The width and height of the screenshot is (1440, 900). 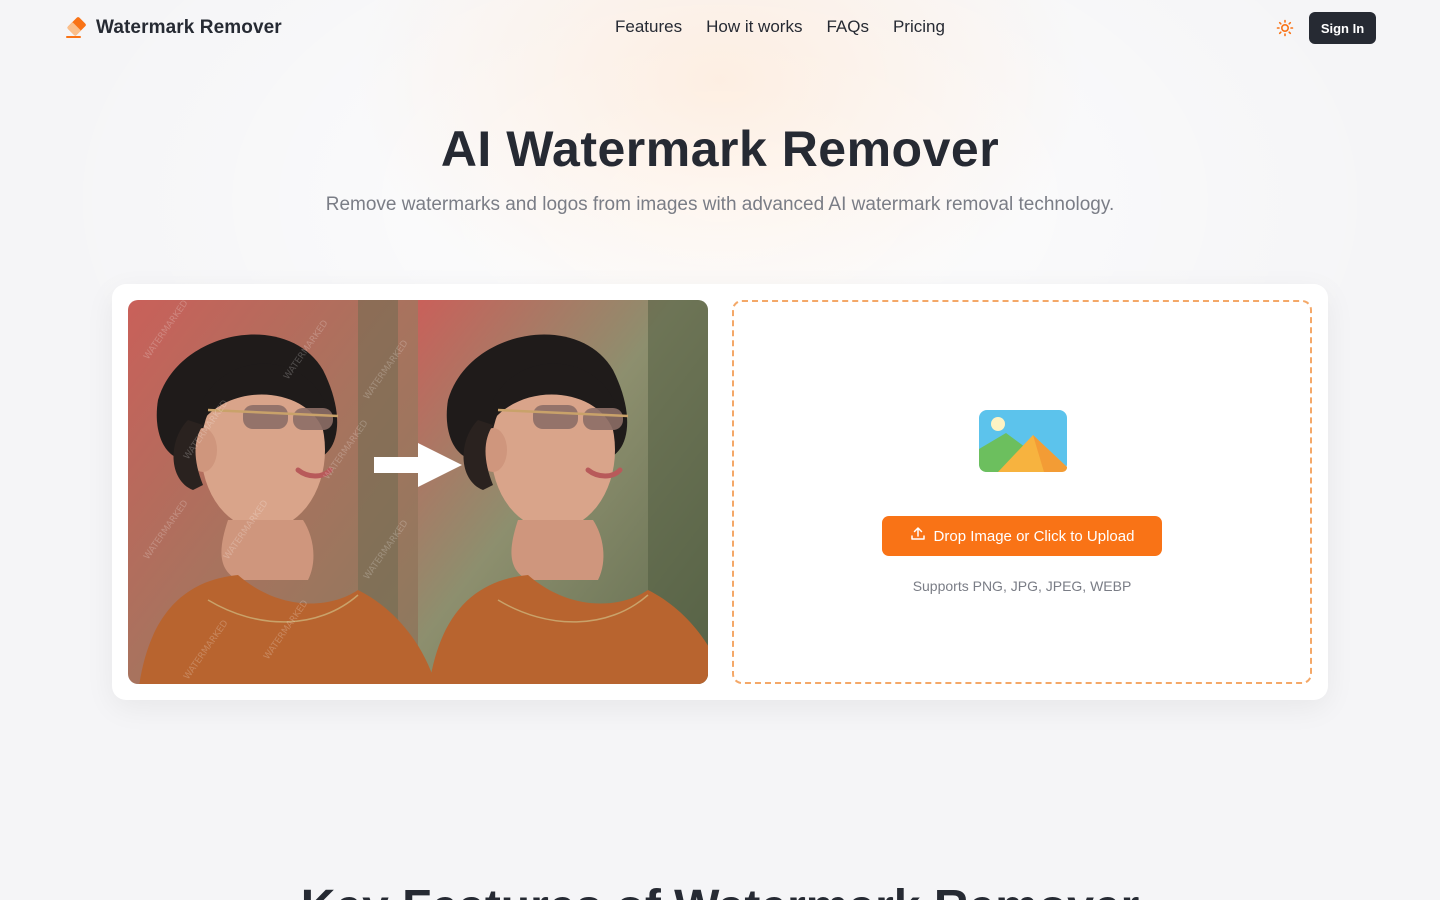 I want to click on supported-formats: Supports PNG, JPG, JPEG, WEBP, so click(x=1022, y=586).